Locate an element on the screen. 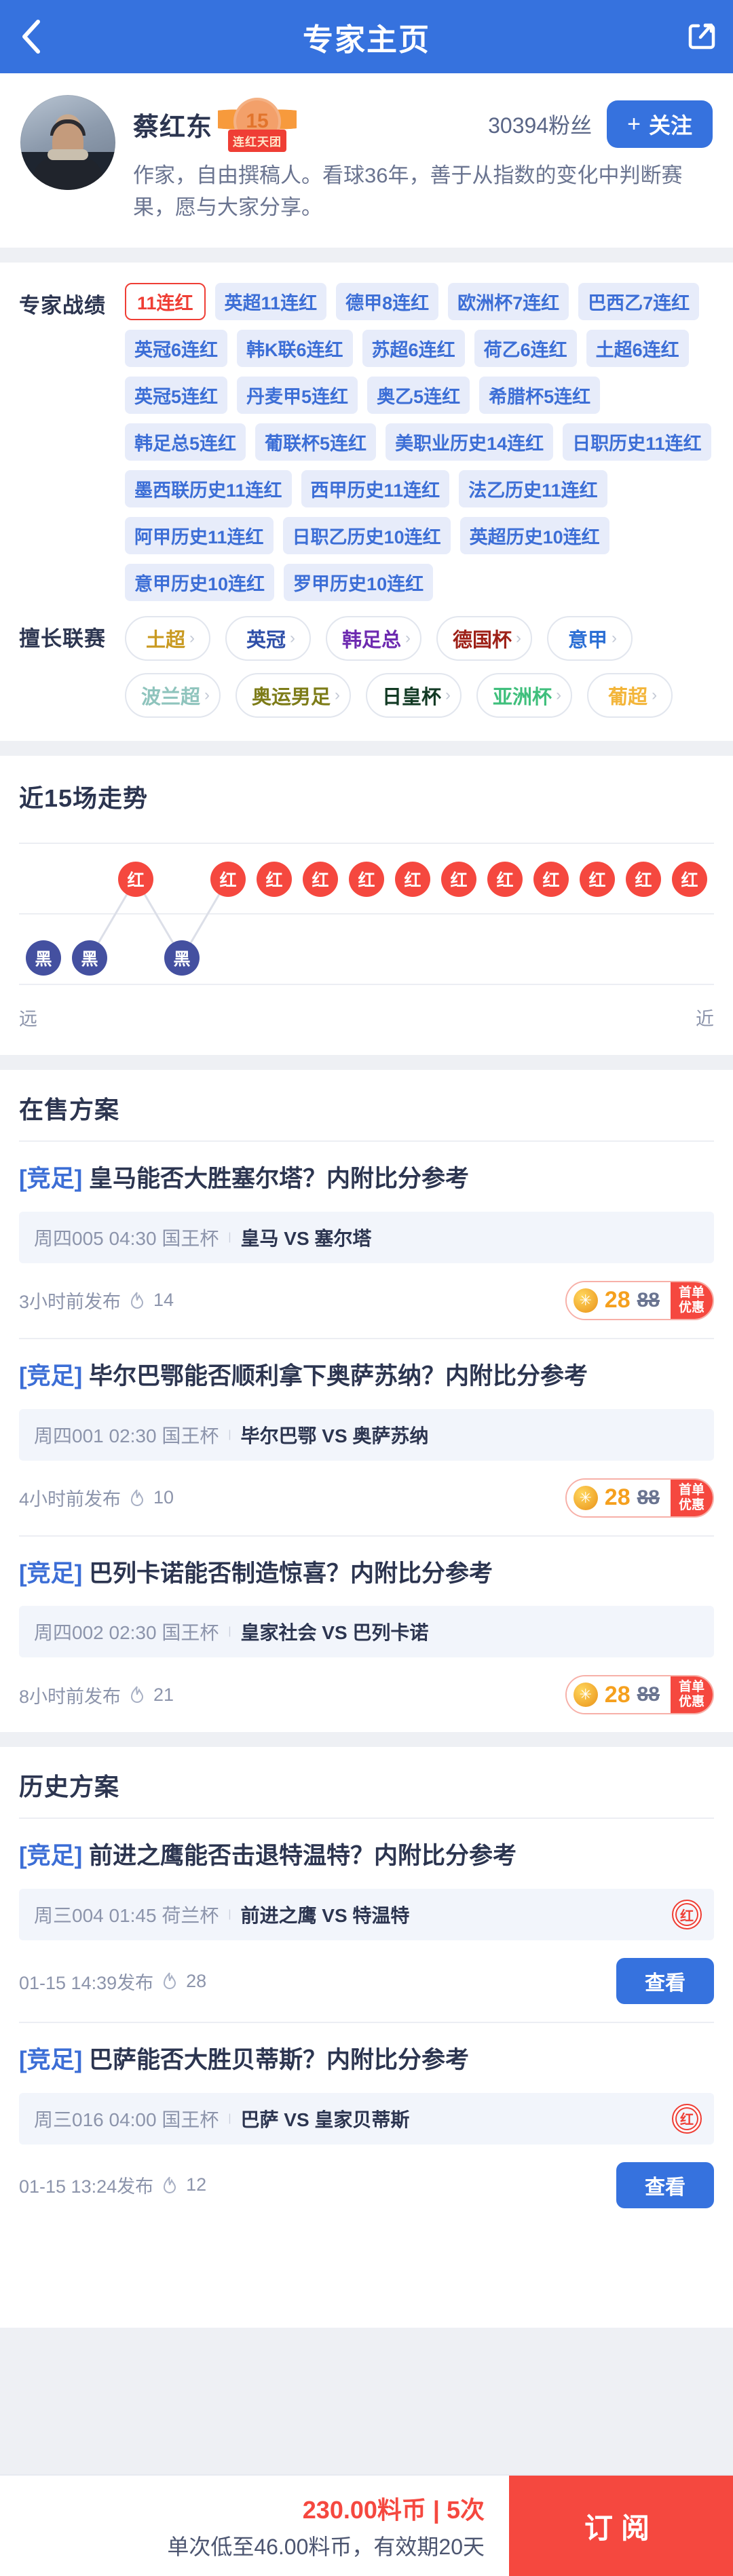  league-chip: 波兰超 › is located at coordinates (173, 695).